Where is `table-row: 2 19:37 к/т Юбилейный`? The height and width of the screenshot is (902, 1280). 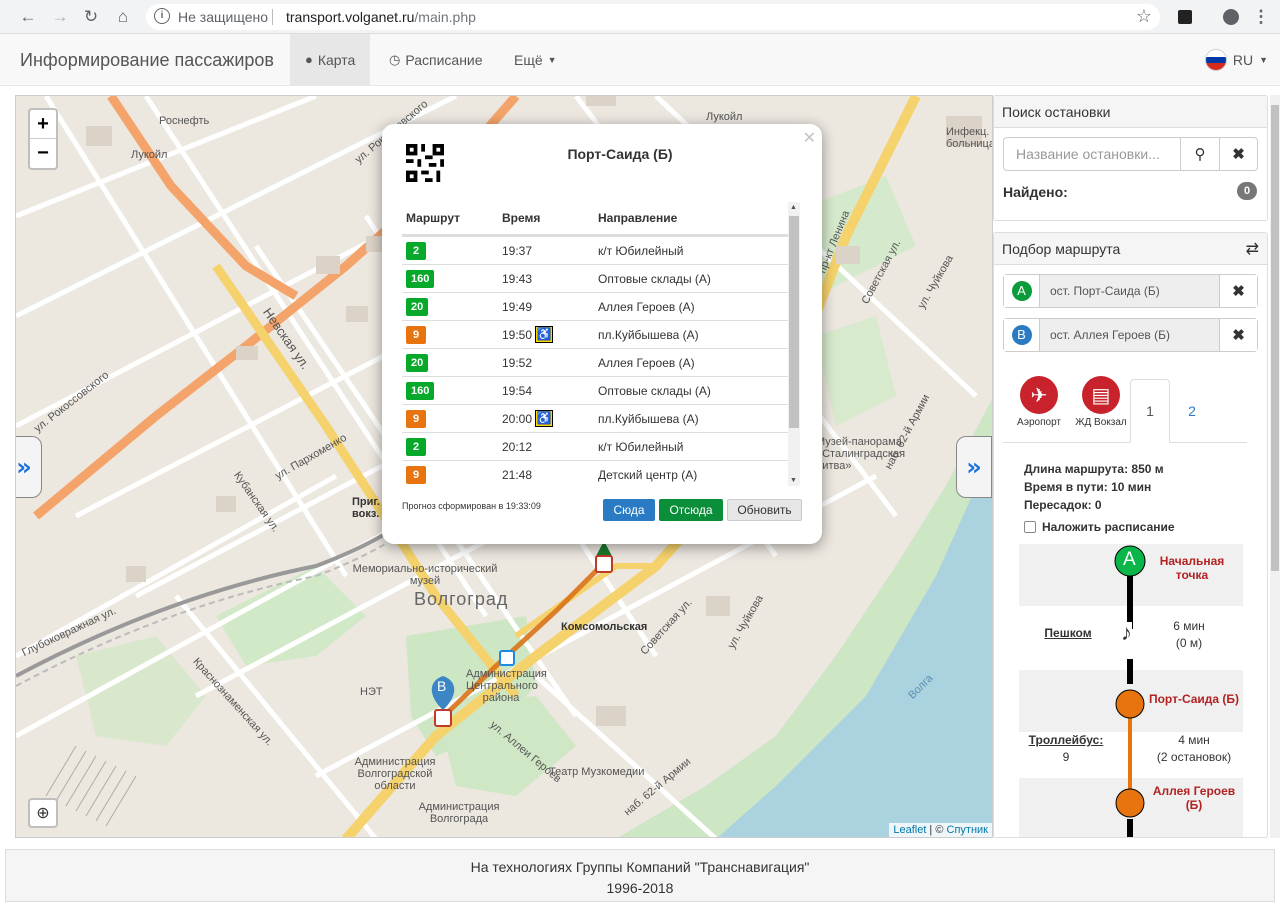 table-row: 2 19:37 к/т Юбилейный is located at coordinates (595, 250).